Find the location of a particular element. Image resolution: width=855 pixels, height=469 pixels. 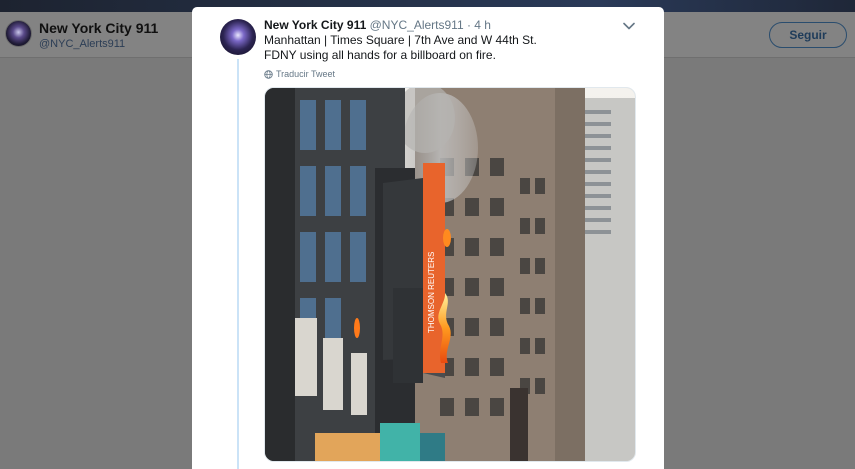

tweet-author-name: New York City 911 is located at coordinates (315, 25).